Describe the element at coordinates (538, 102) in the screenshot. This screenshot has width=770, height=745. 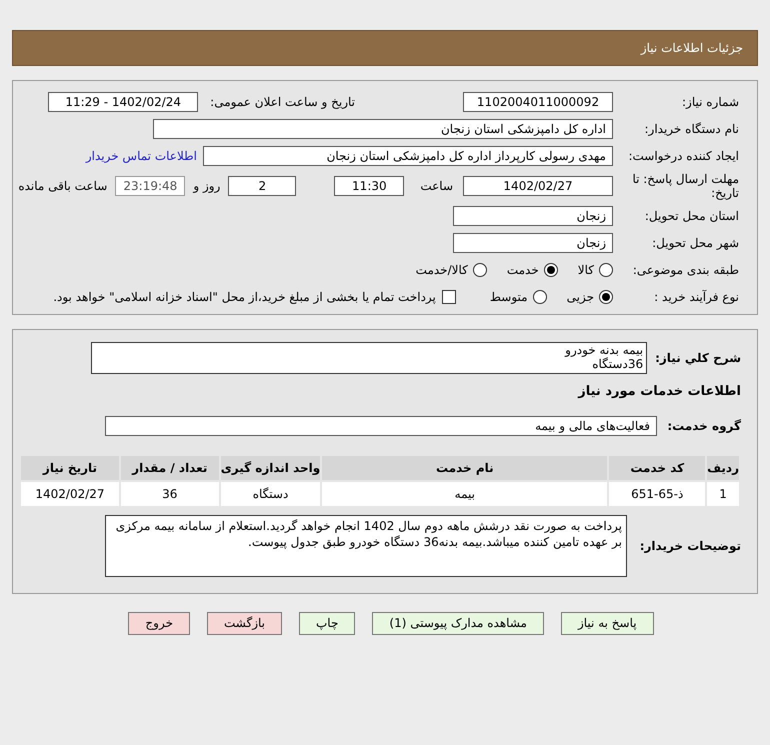
I see `need-number-field: 1102004011000092` at that location.